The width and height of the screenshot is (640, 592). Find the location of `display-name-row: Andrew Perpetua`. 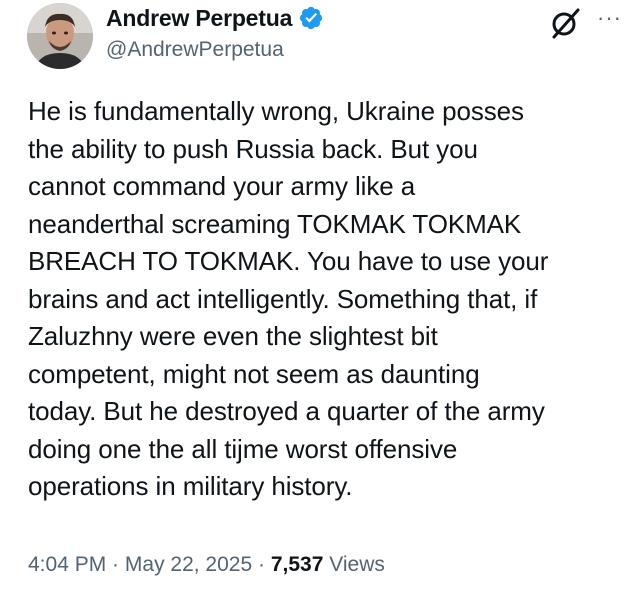

display-name-row: Andrew Perpetua is located at coordinates (215, 18).